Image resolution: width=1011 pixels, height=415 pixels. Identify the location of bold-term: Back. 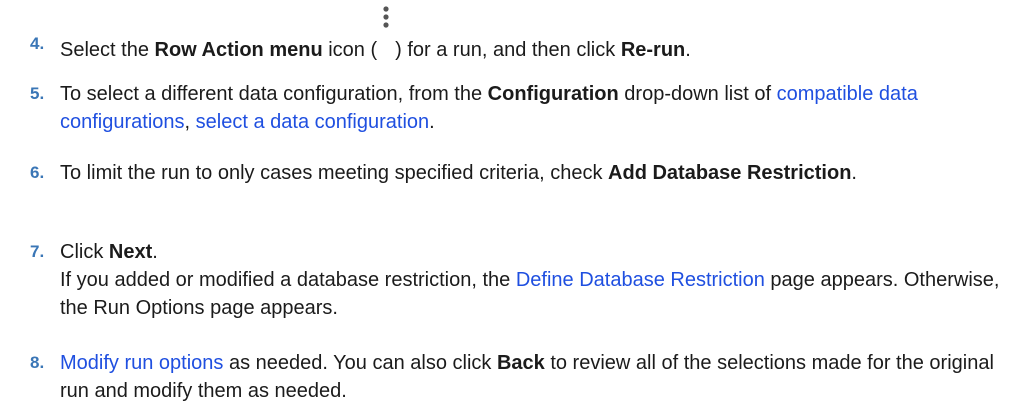
(520, 363).